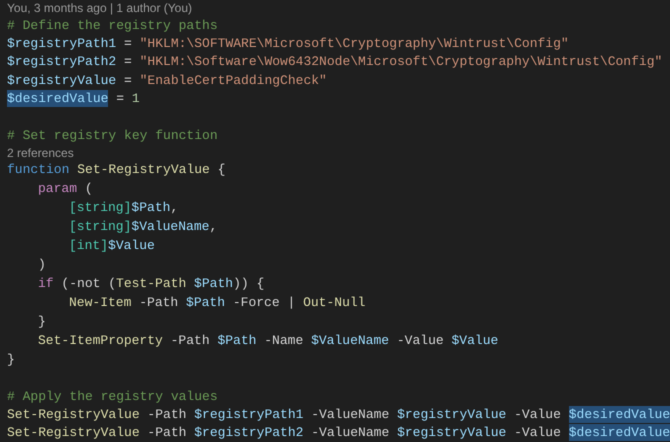 The height and width of the screenshot is (442, 670). I want to click on code-type: [int], so click(88, 245).